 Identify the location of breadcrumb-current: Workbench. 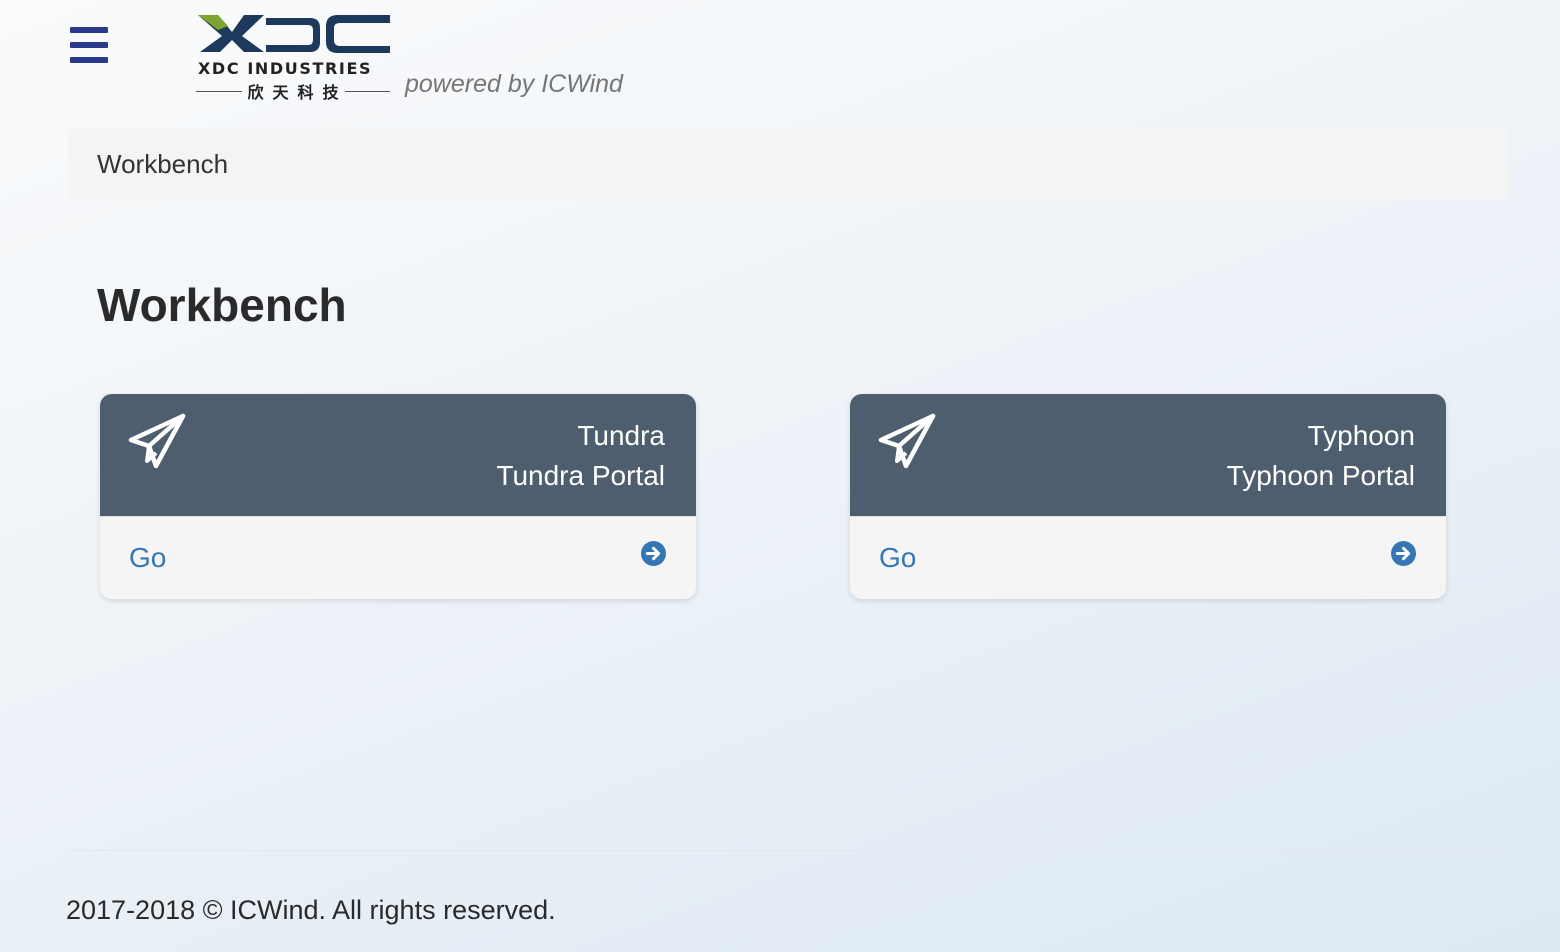
(163, 163).